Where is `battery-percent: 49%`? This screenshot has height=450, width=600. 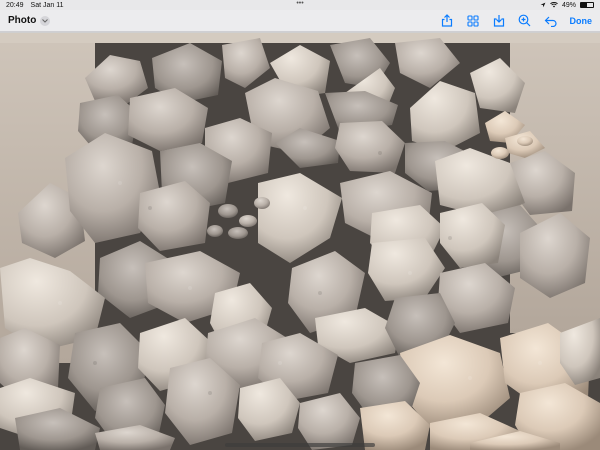
battery-percent: 49% is located at coordinates (568, 5).